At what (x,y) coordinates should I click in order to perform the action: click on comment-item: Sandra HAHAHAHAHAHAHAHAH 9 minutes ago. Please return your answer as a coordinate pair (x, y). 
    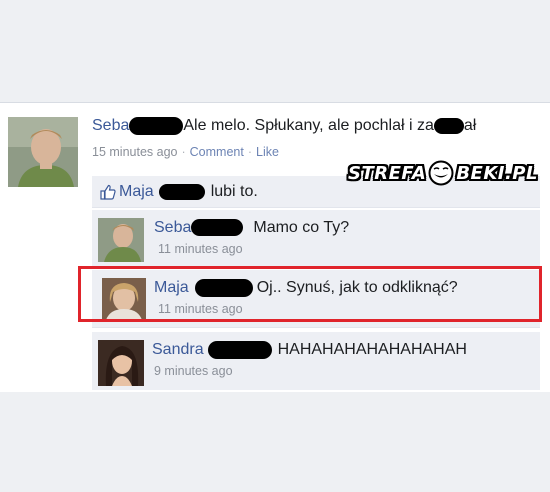
    Looking at the image, I should click on (316, 361).